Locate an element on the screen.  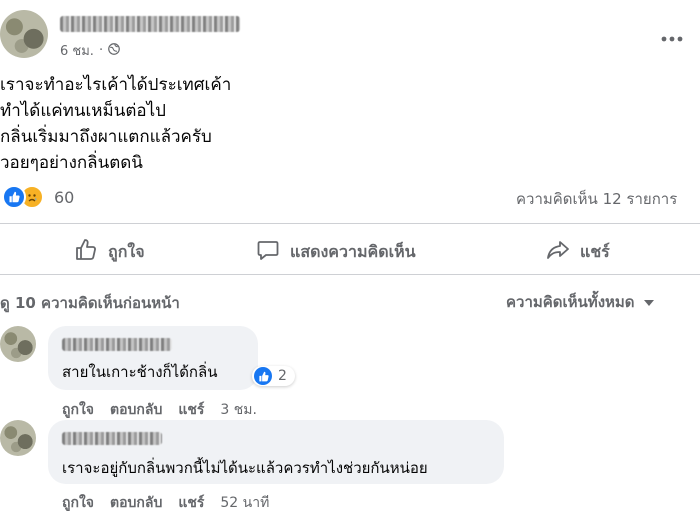
author-avatar is located at coordinates (24, 34).